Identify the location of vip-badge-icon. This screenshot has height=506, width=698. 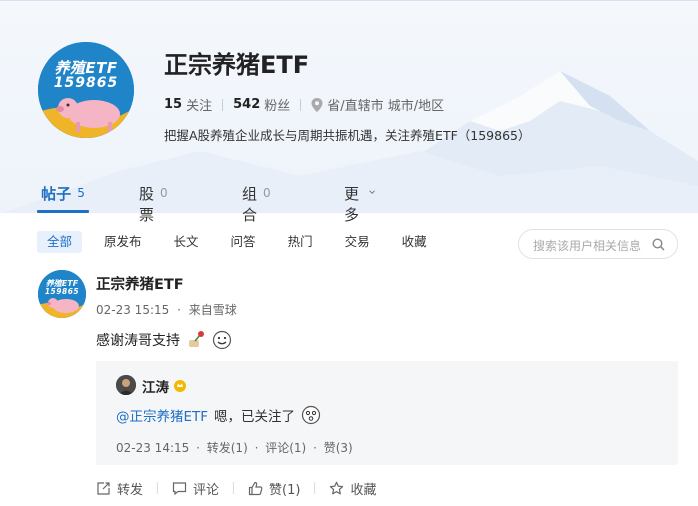
(180, 386).